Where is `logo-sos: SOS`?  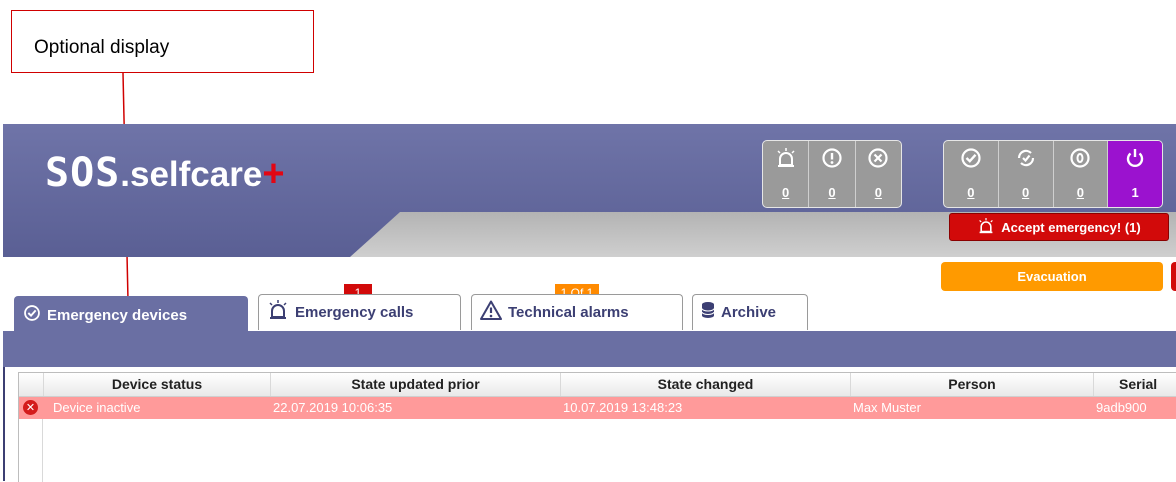 logo-sos: SOS is located at coordinates (83, 173).